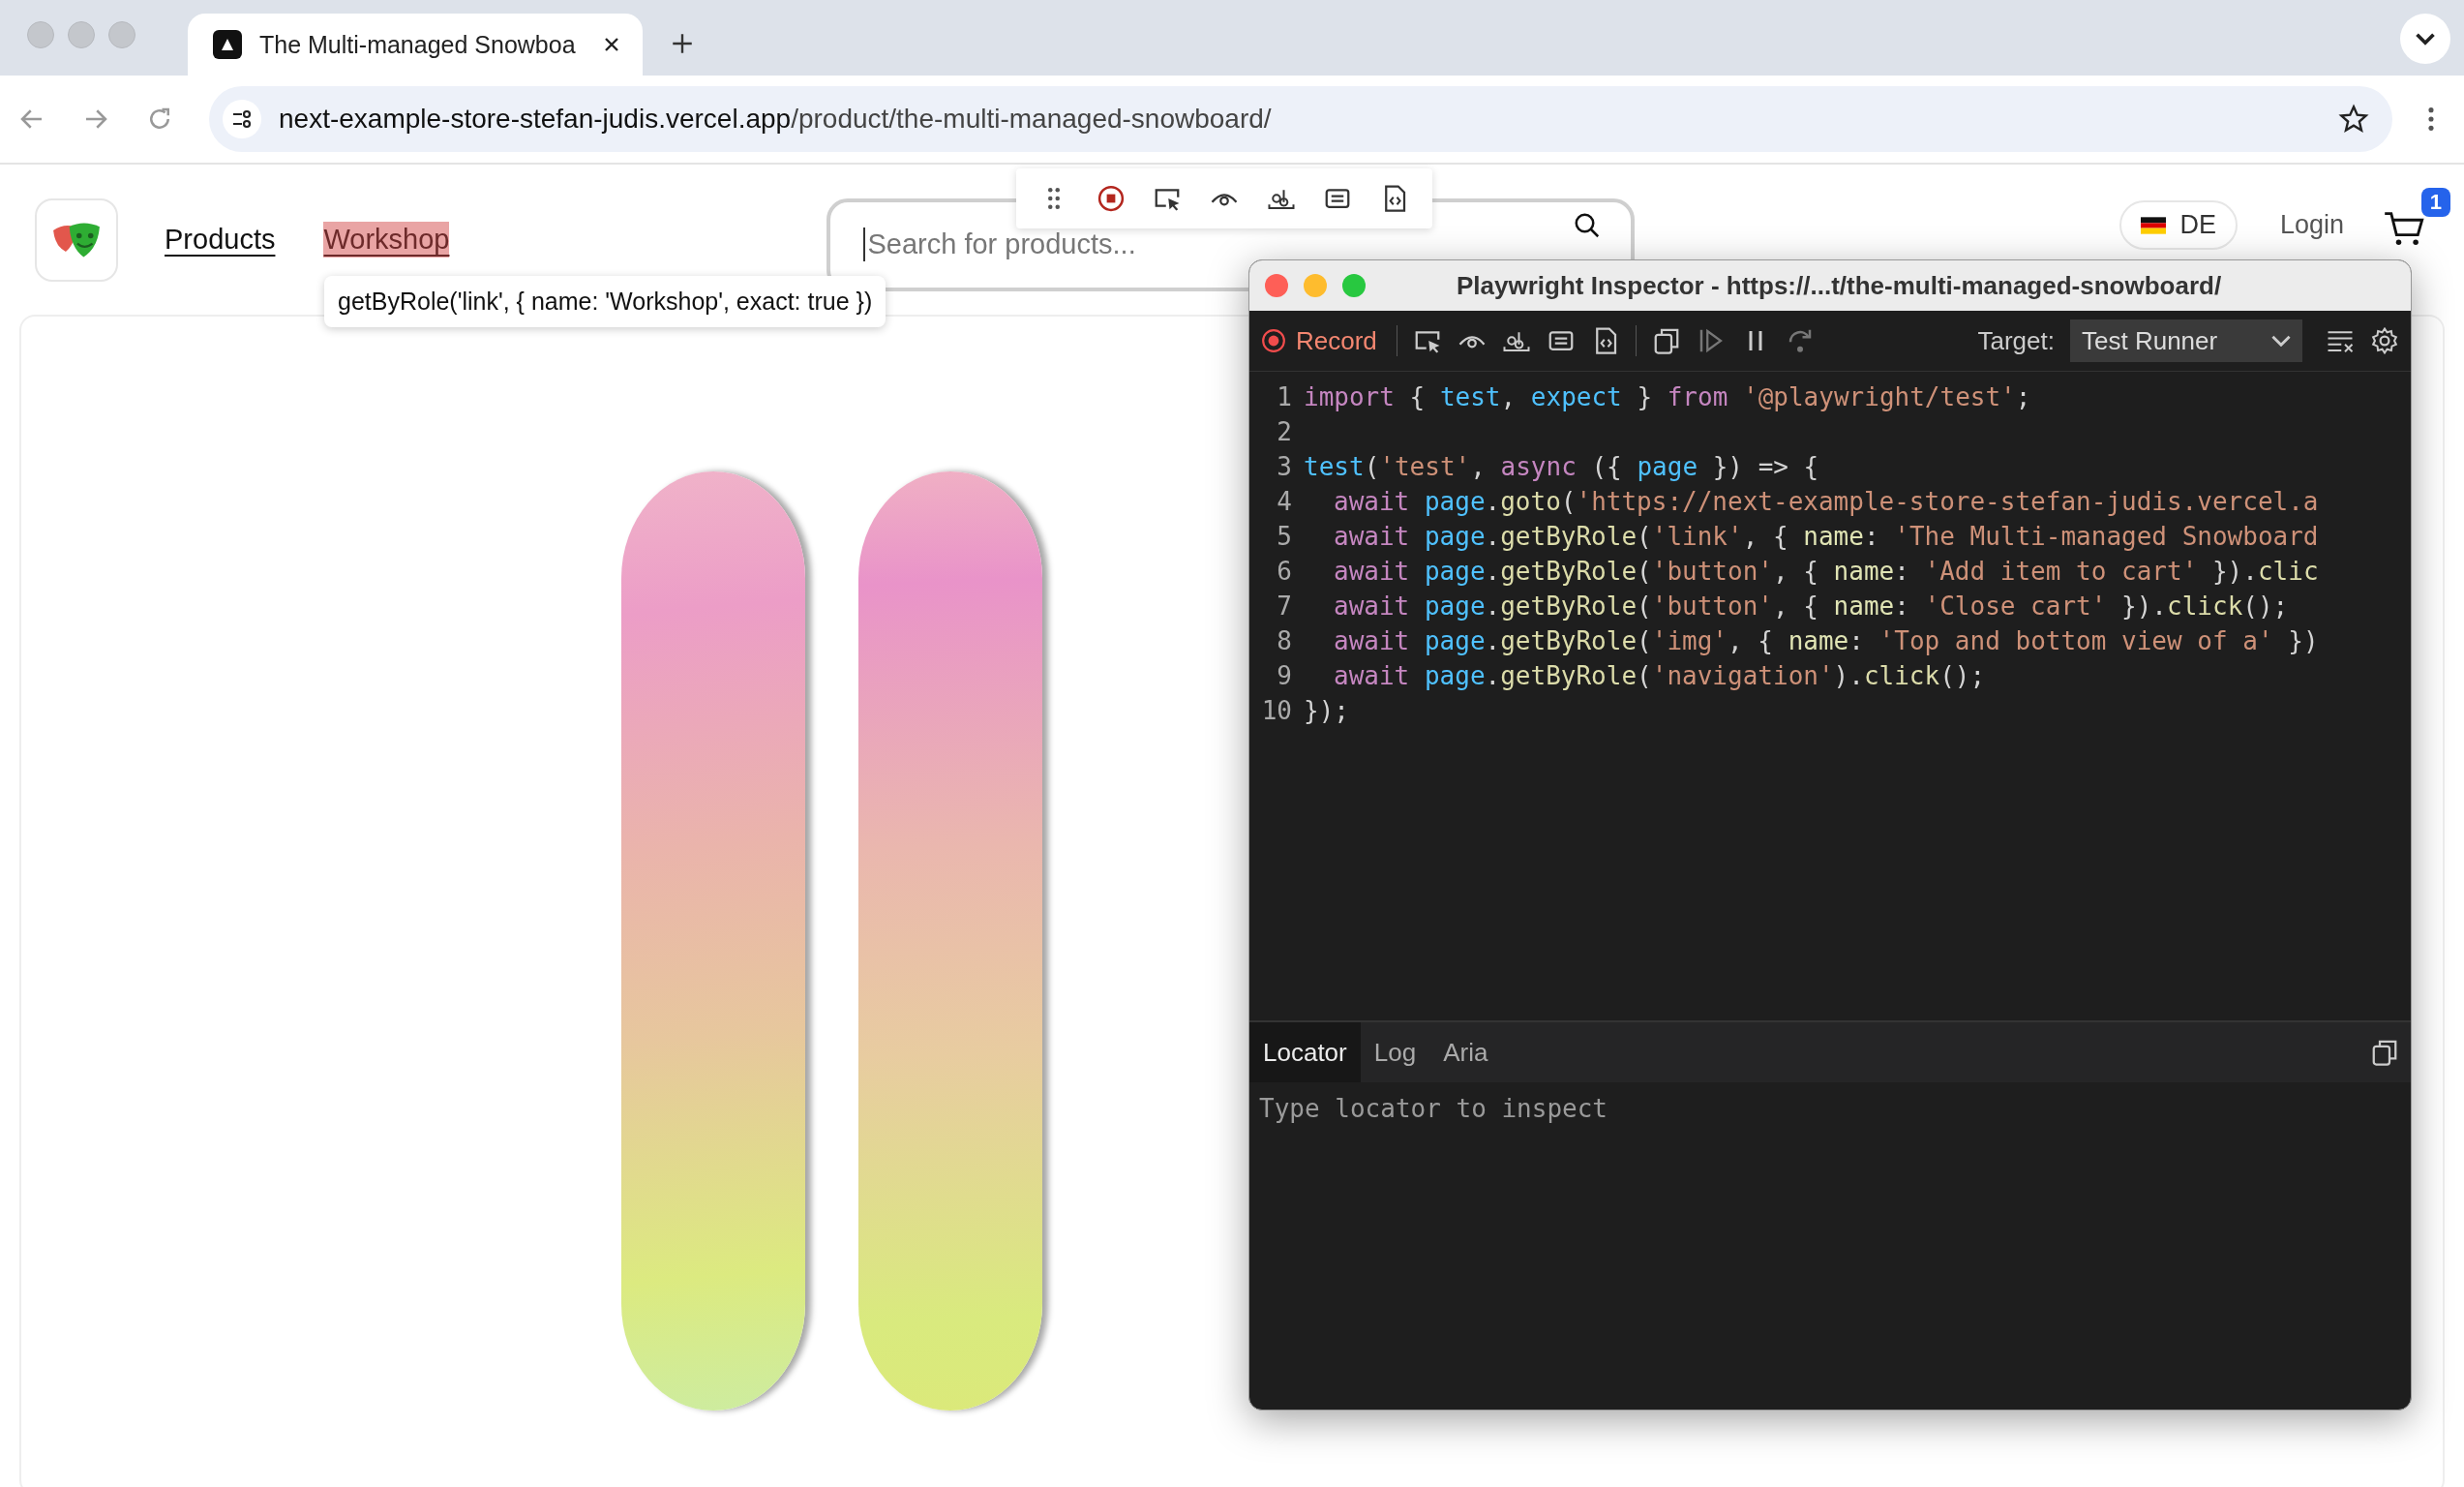 The image size is (2464, 1487). What do you see at coordinates (1832, 1108) in the screenshot?
I see `locator-input: Type locator to inspect` at bounding box center [1832, 1108].